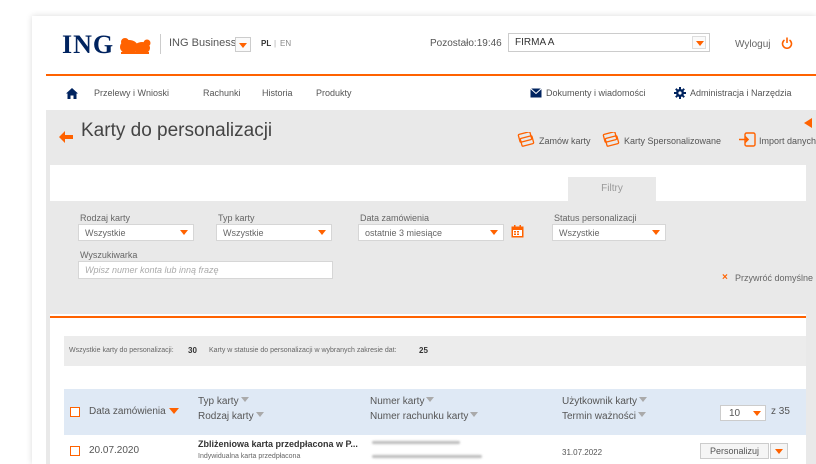 Image resolution: width=816 pixels, height=464 pixels. What do you see at coordinates (466, 43) in the screenshot?
I see `session-timer: Pozostało:19:46` at bounding box center [466, 43].